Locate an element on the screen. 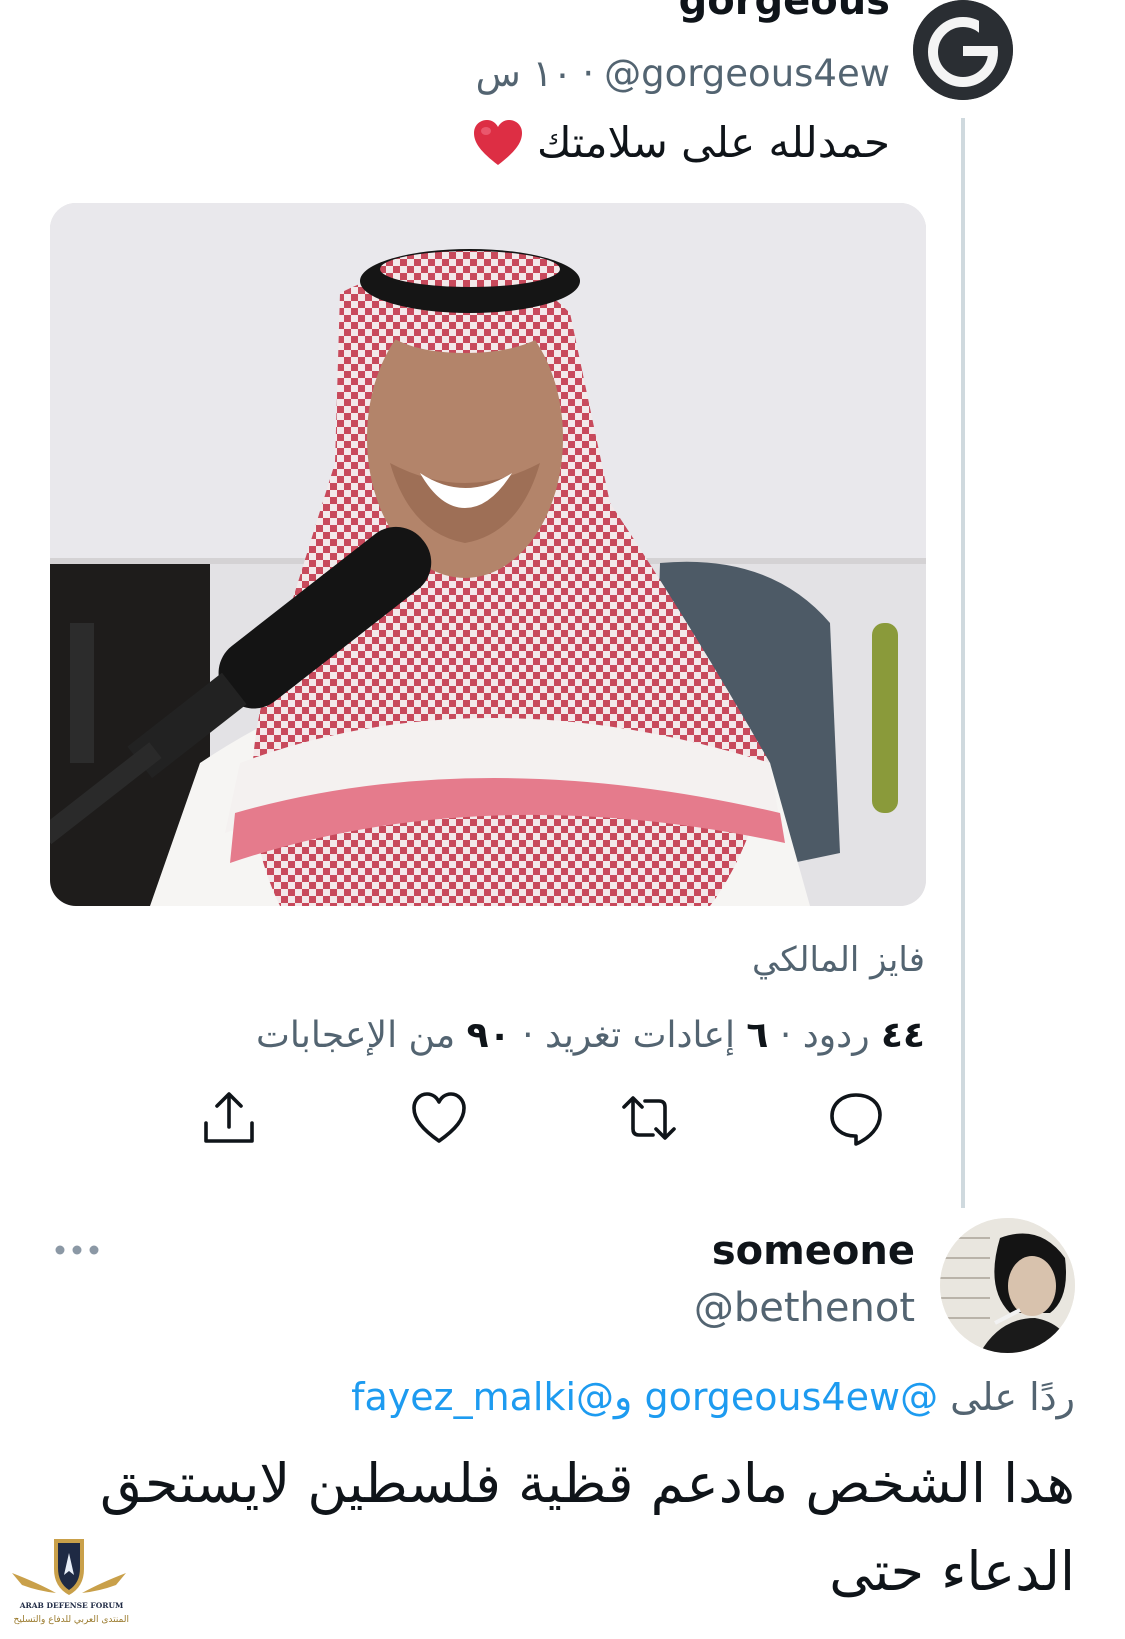 The width and height of the screenshot is (1125, 1639). media-caption: فايز المالكي is located at coordinates (838, 960).